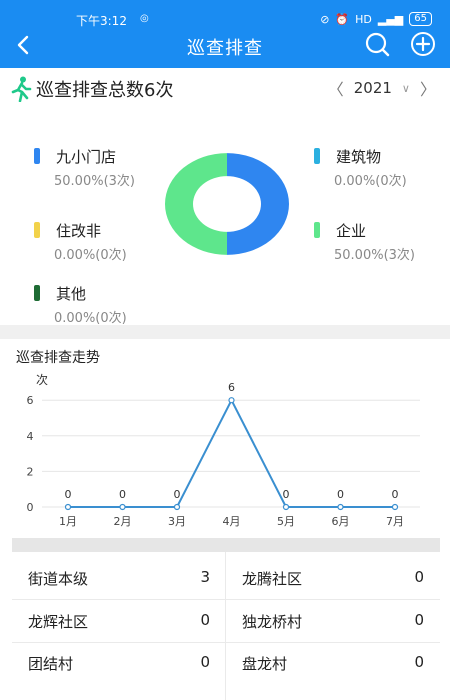 The image size is (450, 700). I want to click on signal-icon: ▂▄▆, so click(390, 19).